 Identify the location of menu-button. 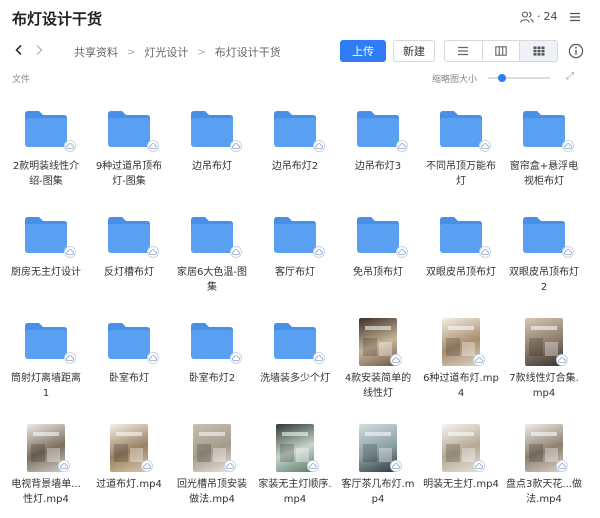
(575, 16).